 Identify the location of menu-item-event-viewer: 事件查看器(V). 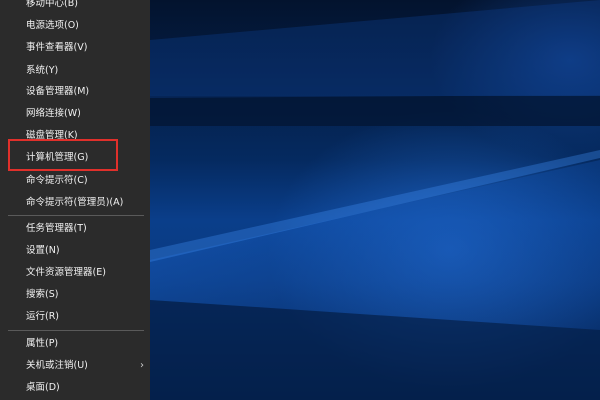
(75, 48).